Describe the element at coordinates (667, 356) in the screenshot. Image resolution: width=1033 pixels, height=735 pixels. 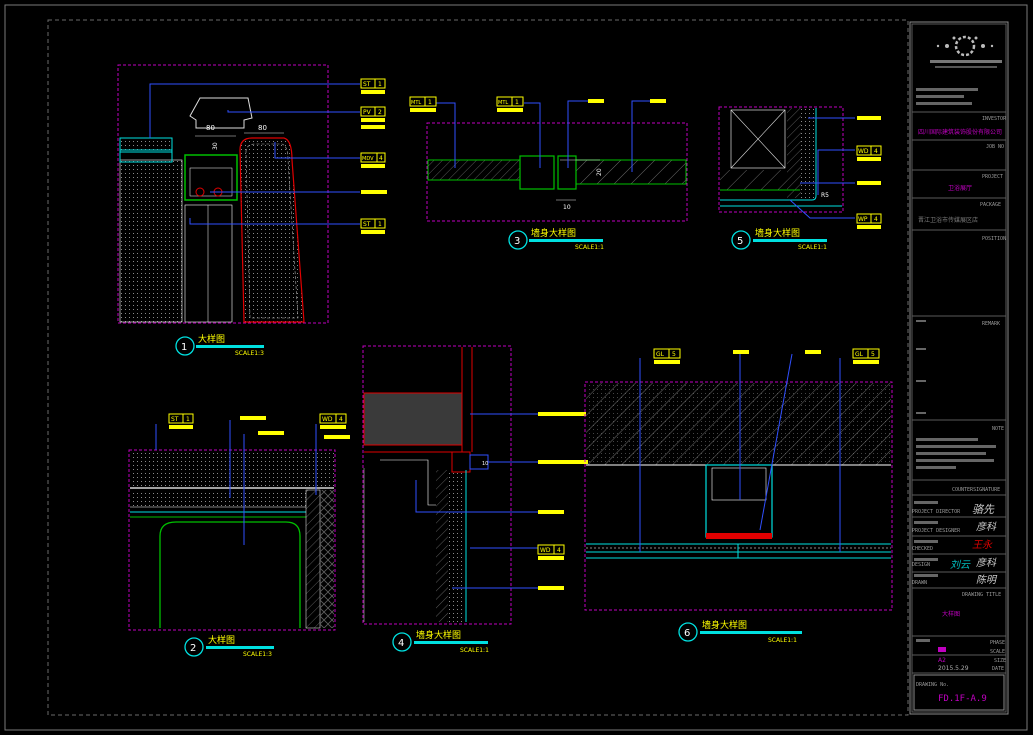
I see `tag-gl5-d6a: GL 5` at that location.